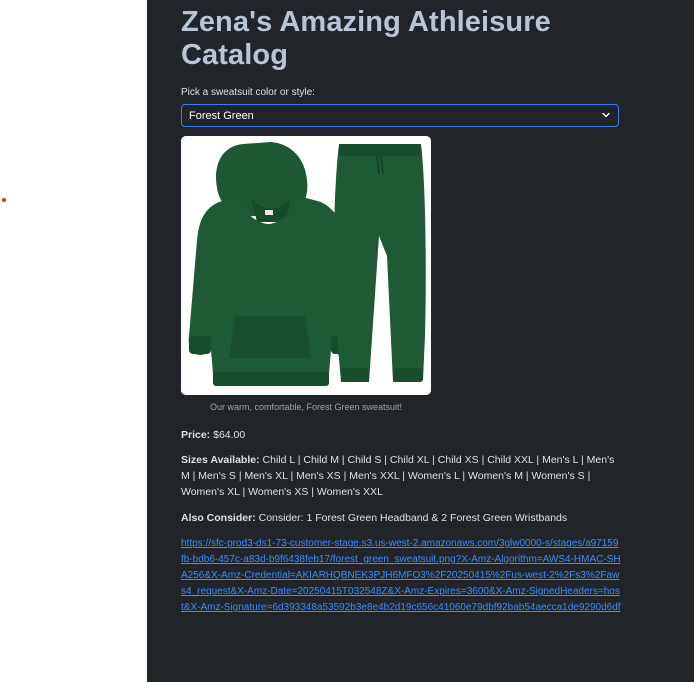 The width and height of the screenshot is (694, 682). Describe the element at coordinates (220, 460) in the screenshot. I see `sizes-label: Sizes Available:` at that location.